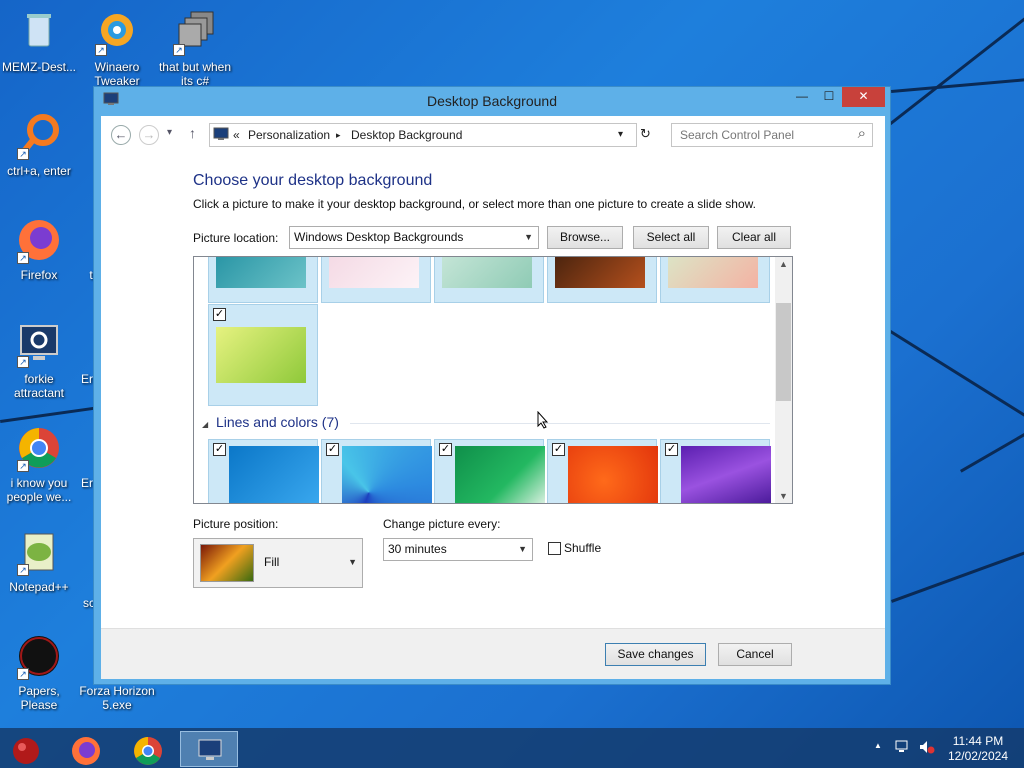 This screenshot has height=768, width=1024. What do you see at coordinates (783, 352) in the screenshot?
I see `scrollbar-thumb` at bounding box center [783, 352].